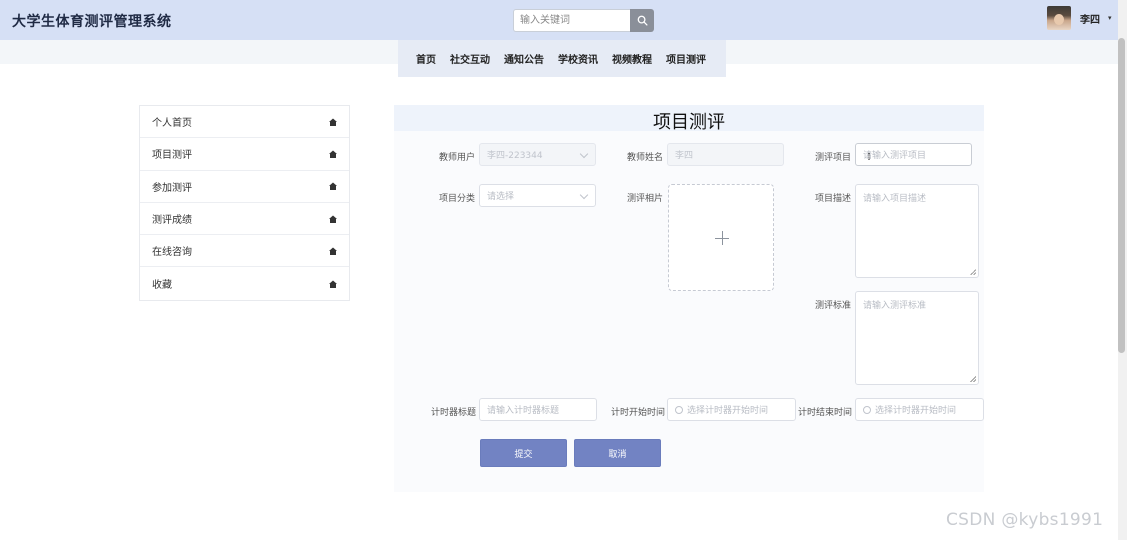 This screenshot has width=1127, height=540. I want to click on category-placeholder: 请选择, so click(501, 197).